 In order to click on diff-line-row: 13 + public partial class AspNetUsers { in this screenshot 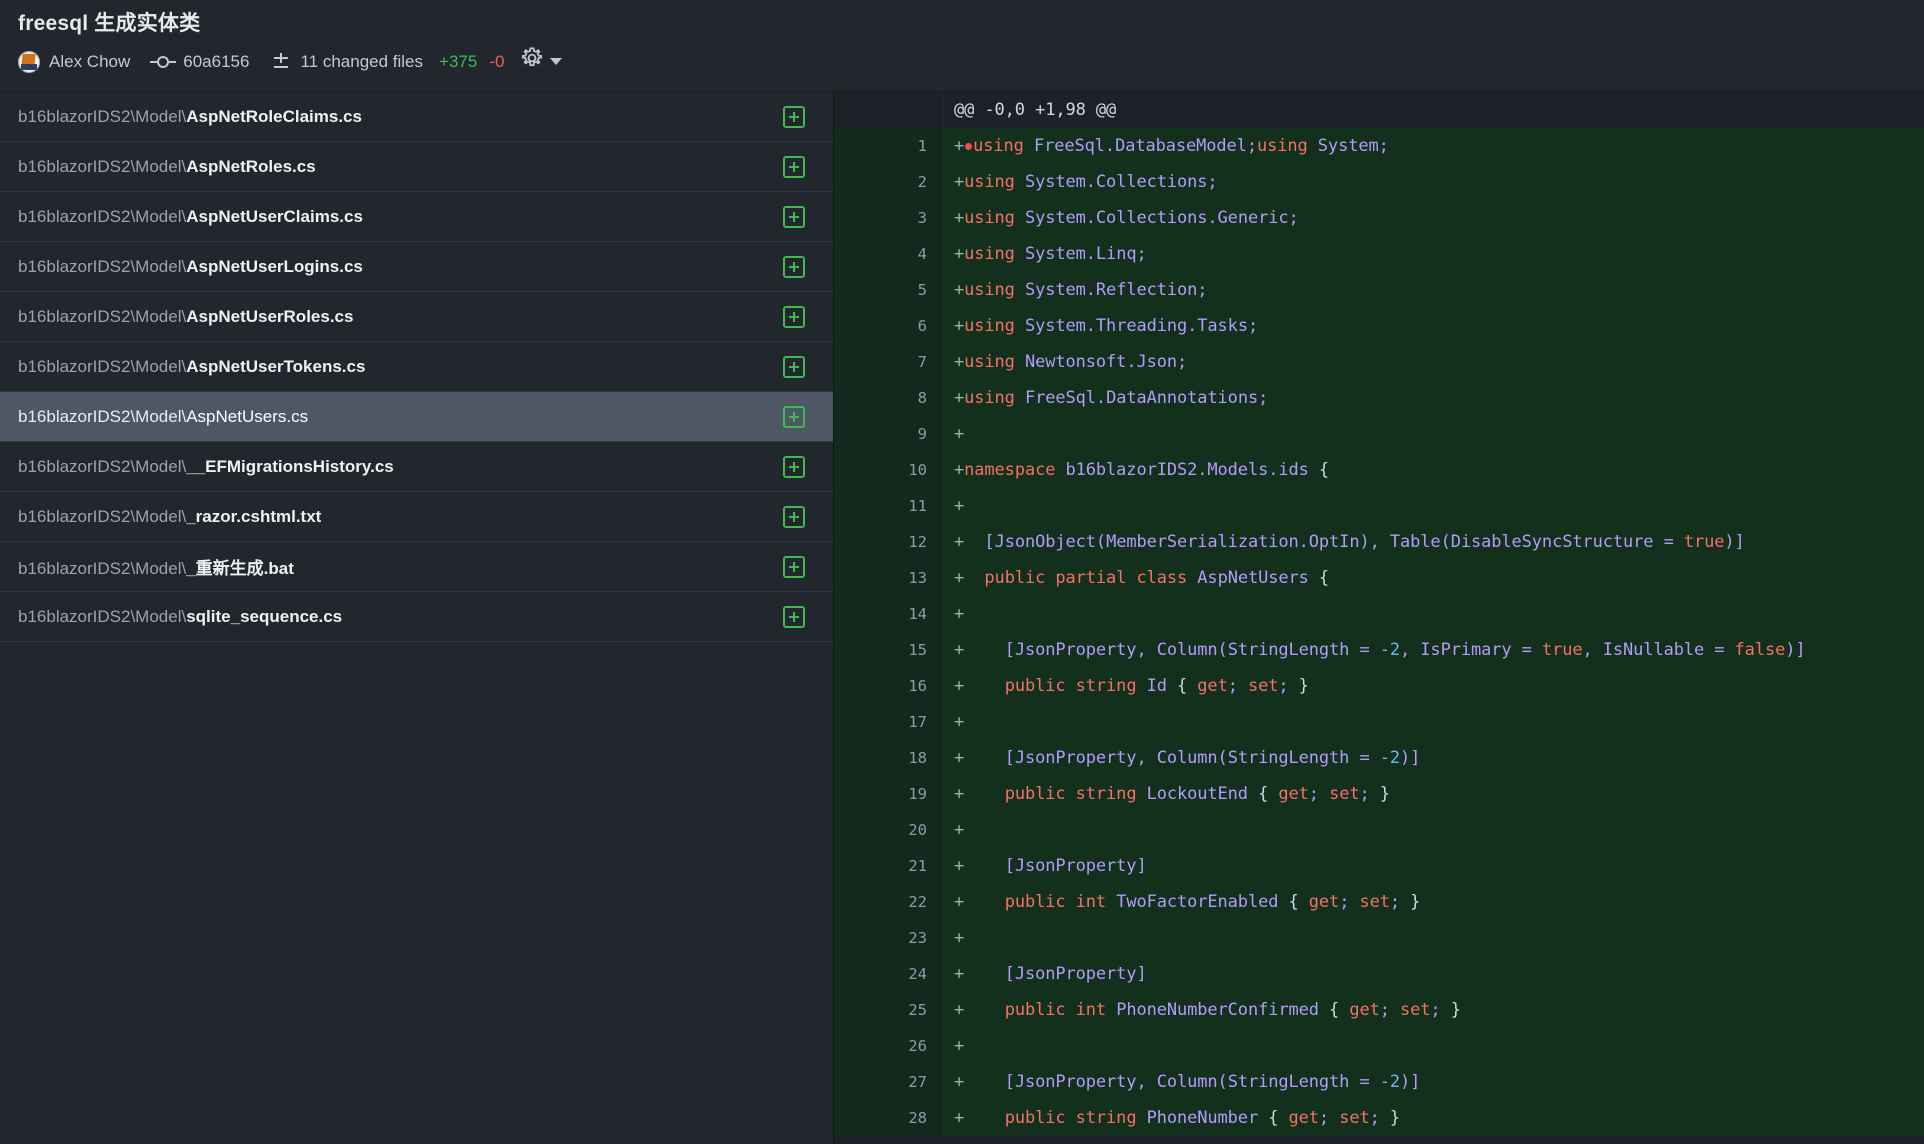, I will do `click(1379, 578)`.